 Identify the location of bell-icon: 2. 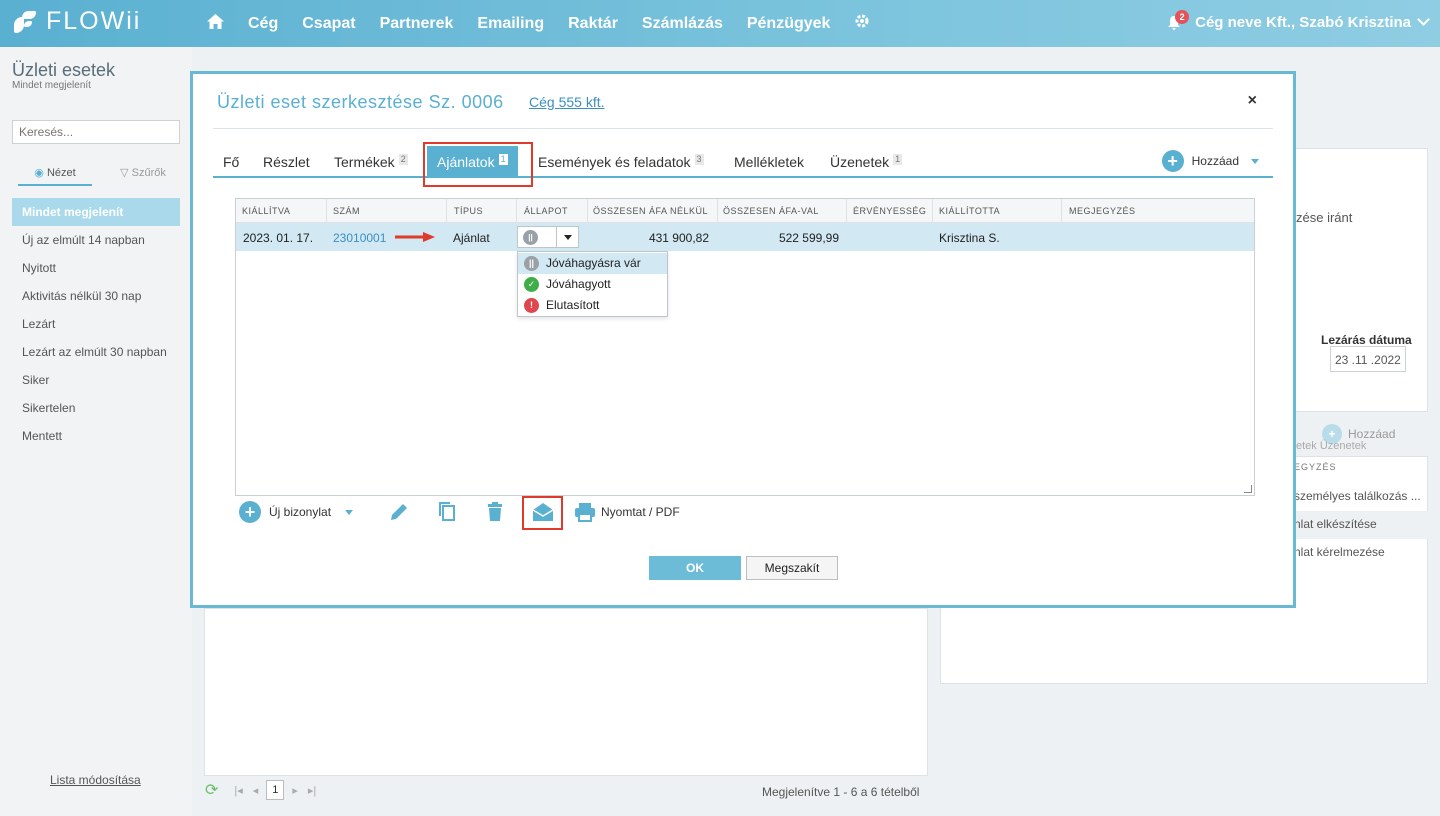
(1178, 21).